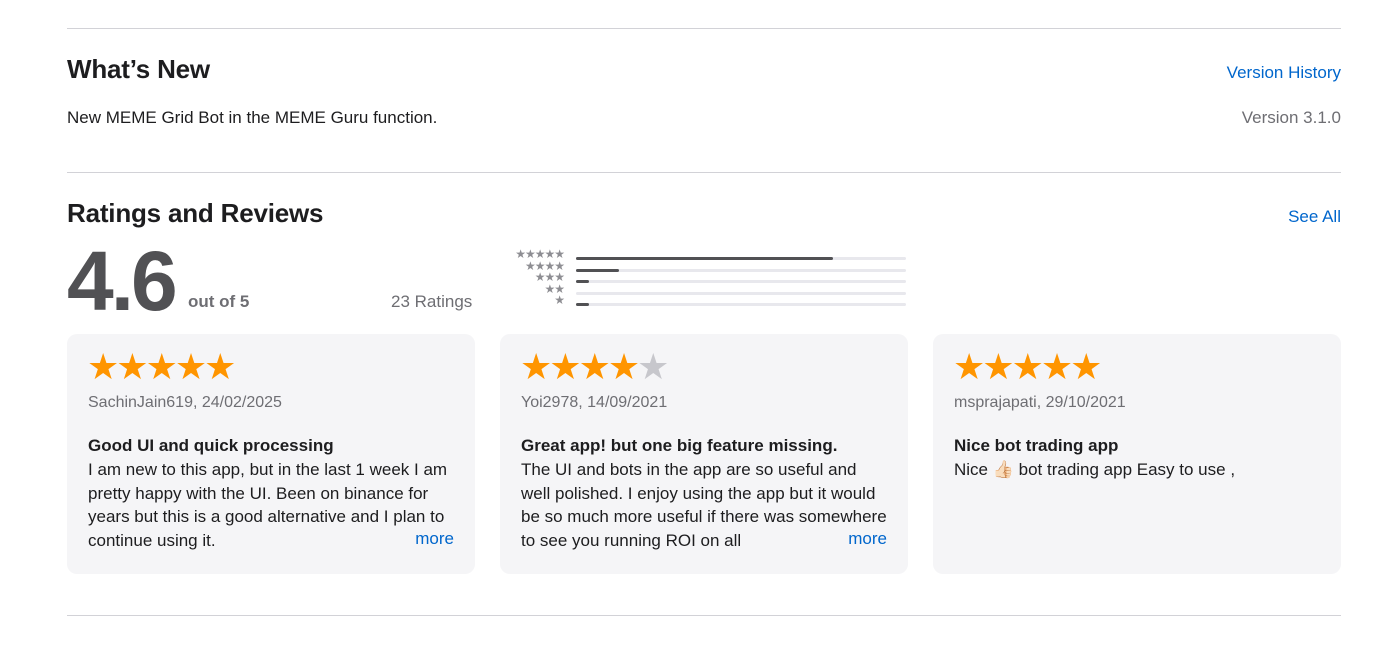 This screenshot has width=1400, height=645. I want to click on review-author-date: msprajapati, 29/10/2021, so click(1040, 402).